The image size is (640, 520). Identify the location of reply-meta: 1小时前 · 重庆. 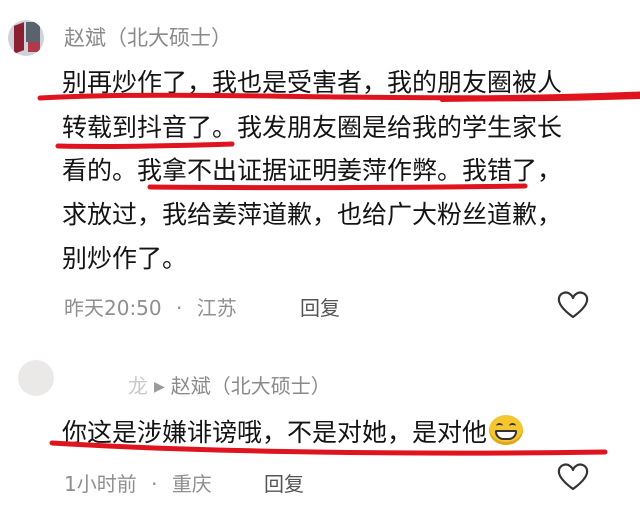
(138, 482).